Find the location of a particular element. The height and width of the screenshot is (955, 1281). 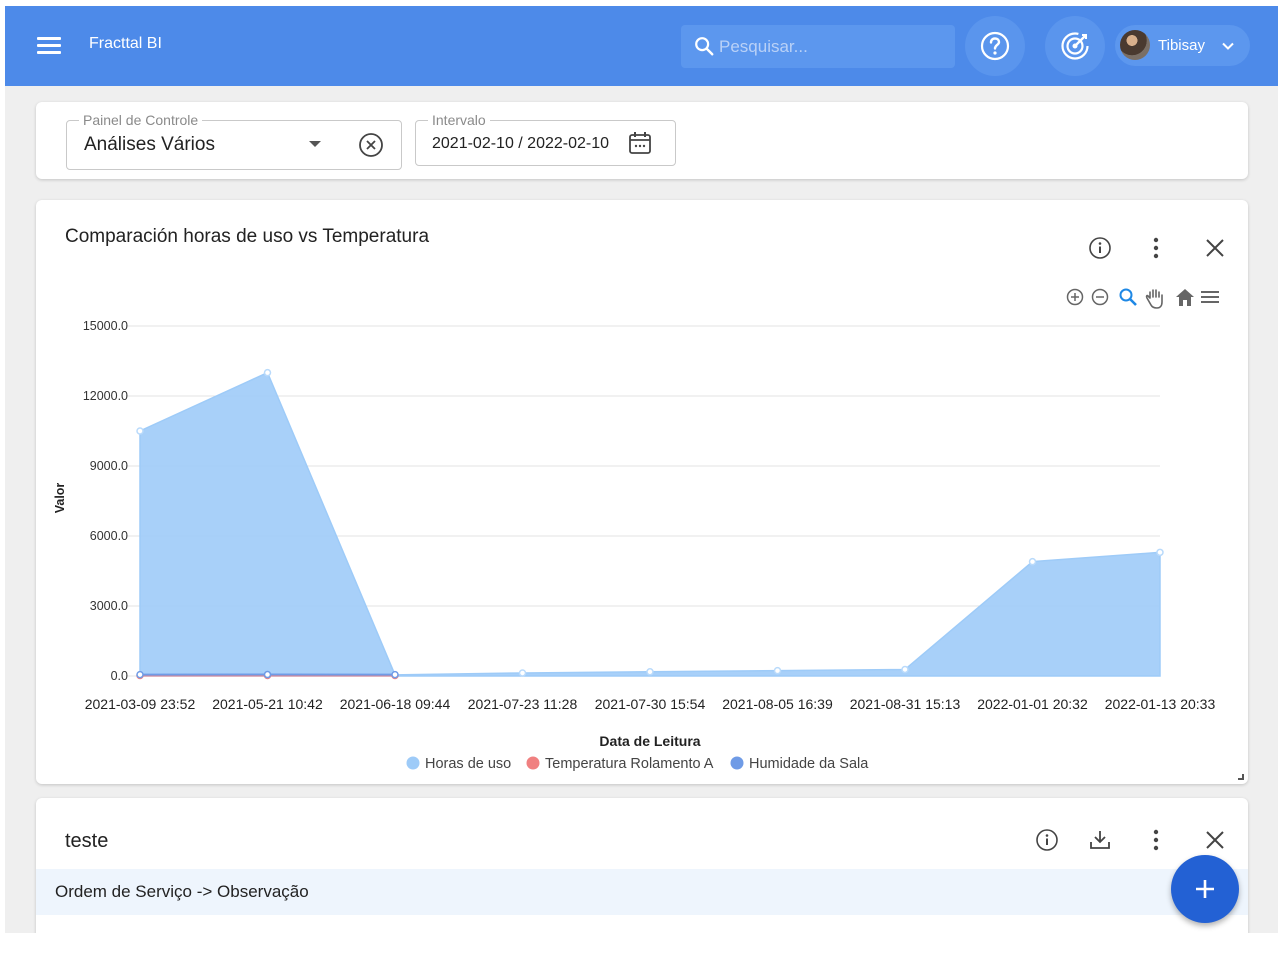

y-tick-label: 3000.0 is located at coordinates (109, 606).